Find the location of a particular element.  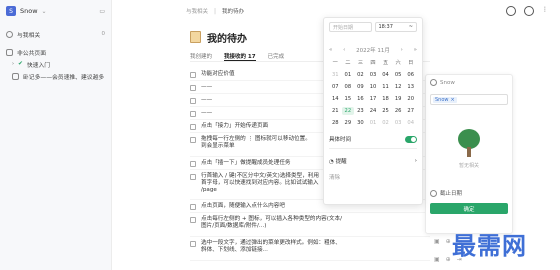

workspace-user: Snow is located at coordinates (29, 11).